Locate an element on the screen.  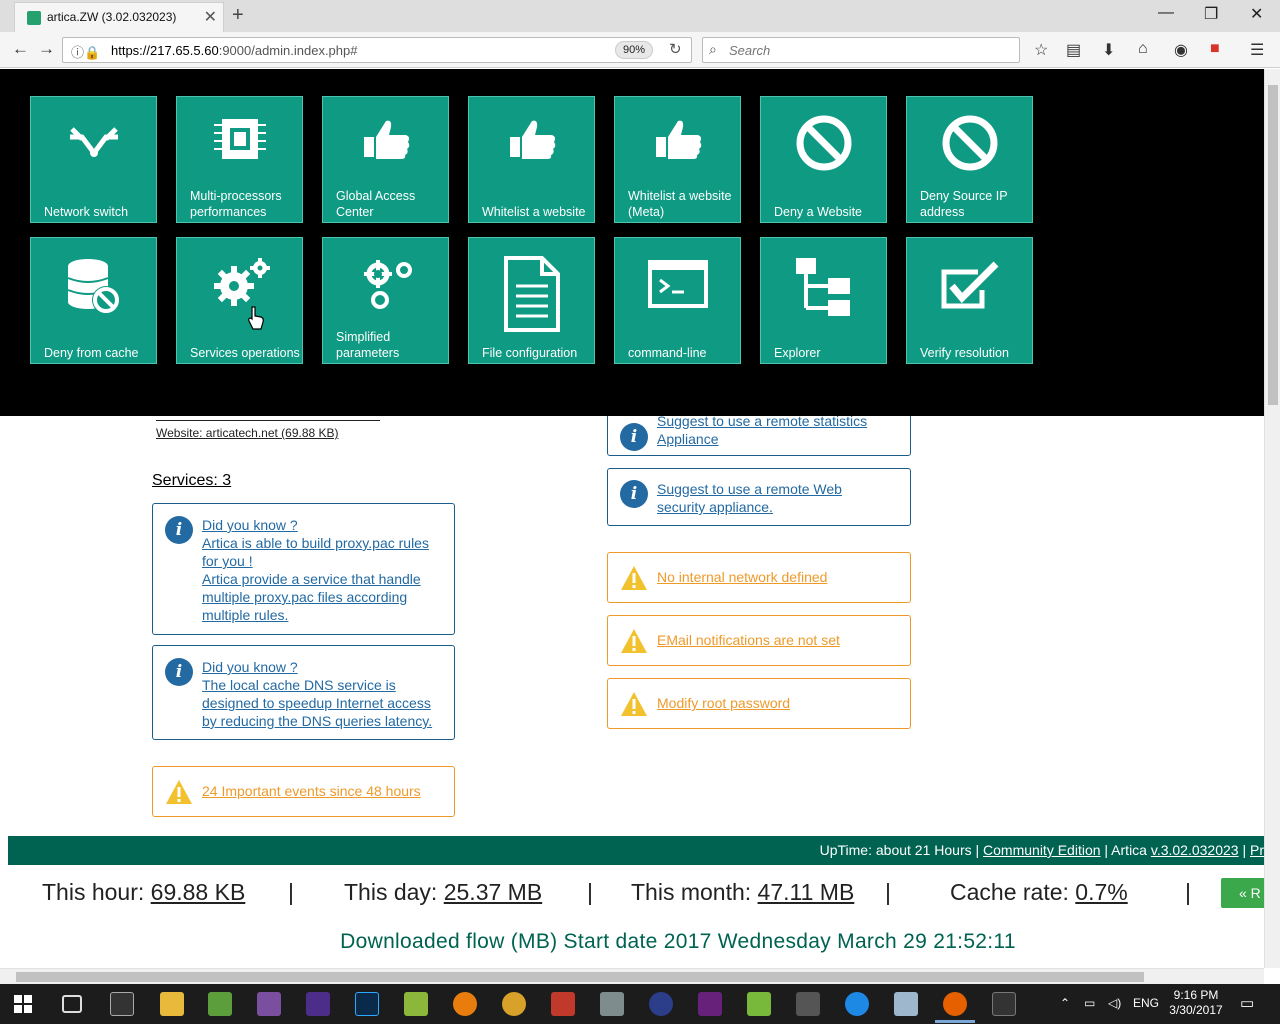
bookmark-star-icon: ☆ is located at coordinates (1041, 50).